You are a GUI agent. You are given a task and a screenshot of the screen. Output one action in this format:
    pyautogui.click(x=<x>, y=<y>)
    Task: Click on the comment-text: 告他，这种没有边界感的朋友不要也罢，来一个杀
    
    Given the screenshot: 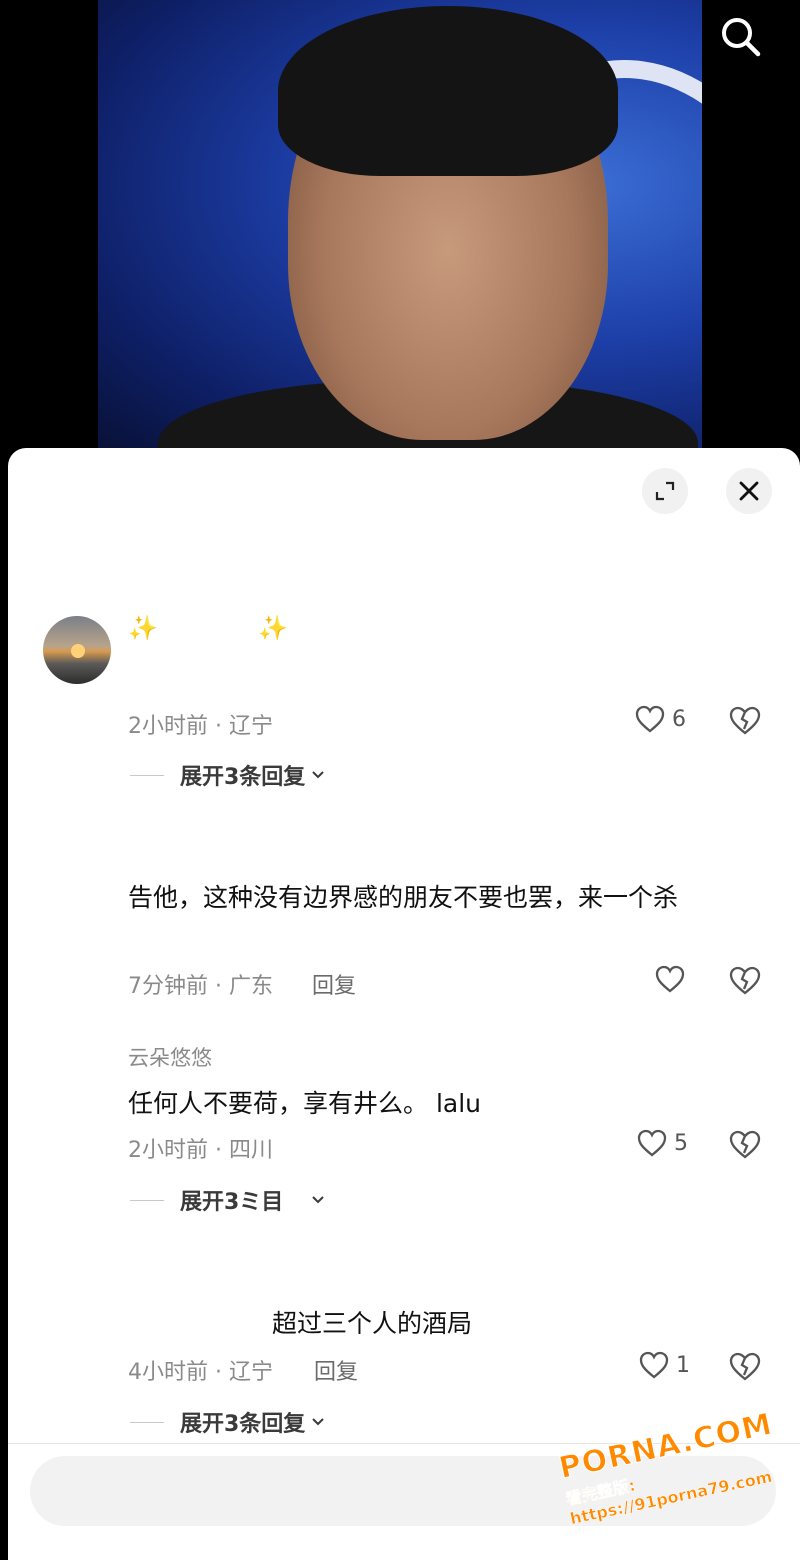 What is the action you would take?
    pyautogui.click(x=403, y=897)
    